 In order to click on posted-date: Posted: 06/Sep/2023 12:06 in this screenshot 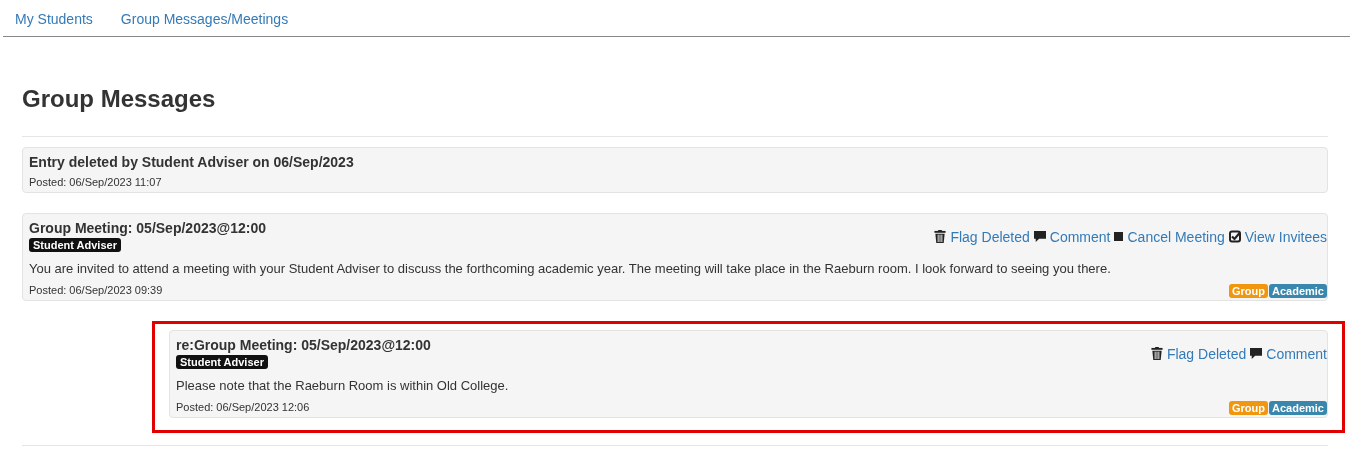, I will do `click(243, 407)`.